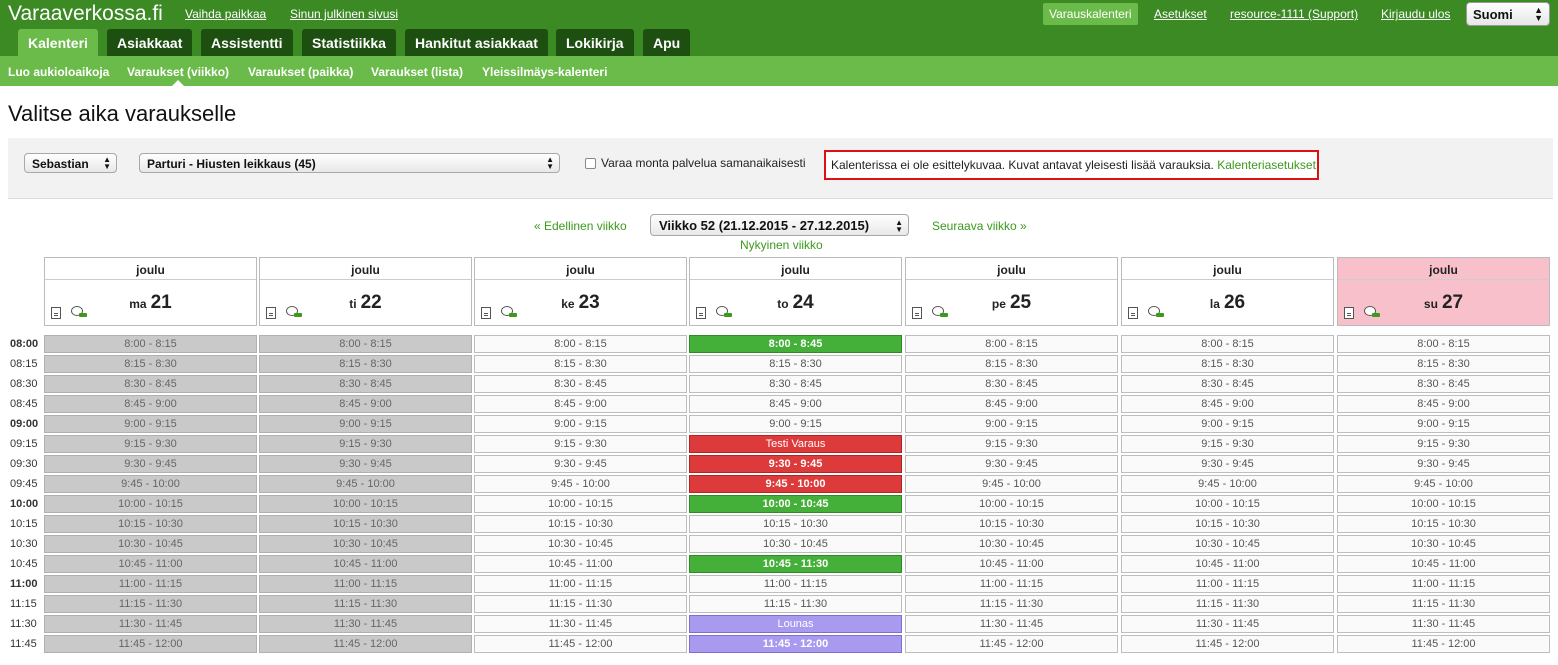  Describe the element at coordinates (344, 14) in the screenshot. I see `public-page-link: Sinun julkinen sivusi` at that location.